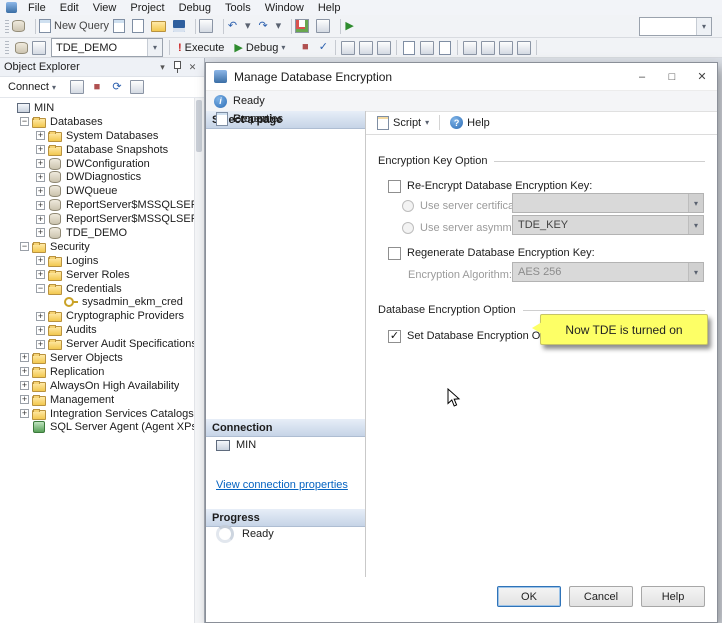  Describe the element at coordinates (102, 136) in the screenshot. I see `tree-item: System Databases` at that location.